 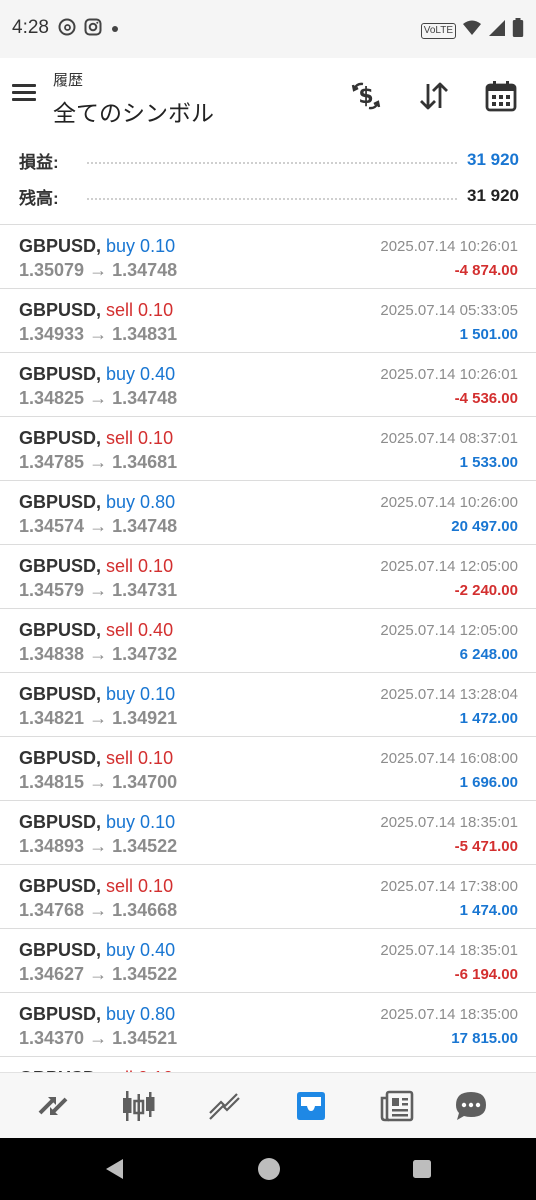 I want to click on trade-profit: 1 696.00, so click(x=488, y=782).